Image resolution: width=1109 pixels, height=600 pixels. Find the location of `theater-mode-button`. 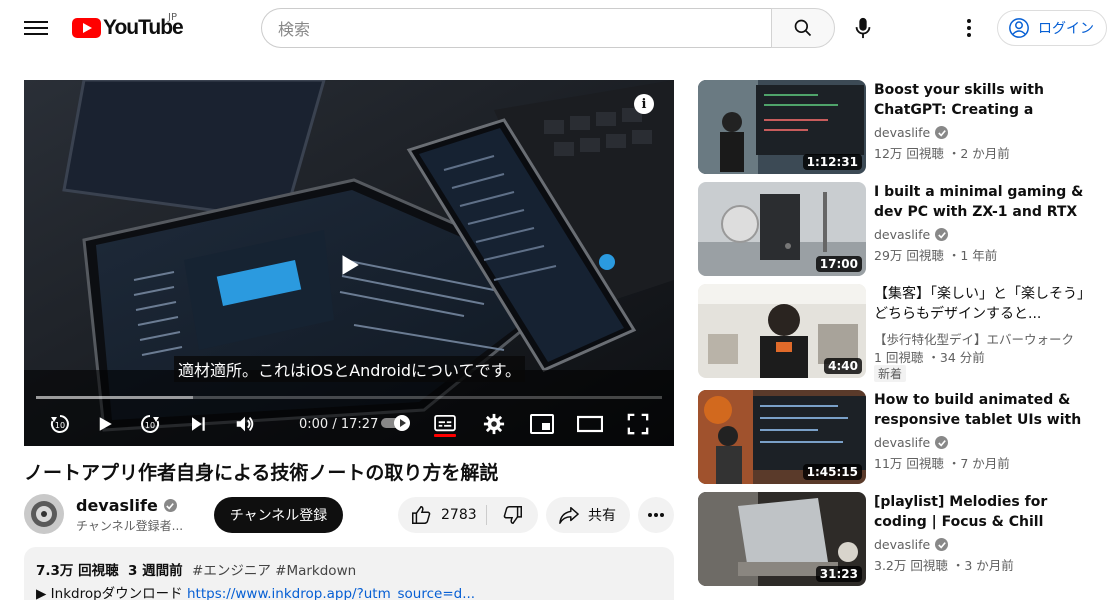

theater-mode-button is located at coordinates (590, 424).